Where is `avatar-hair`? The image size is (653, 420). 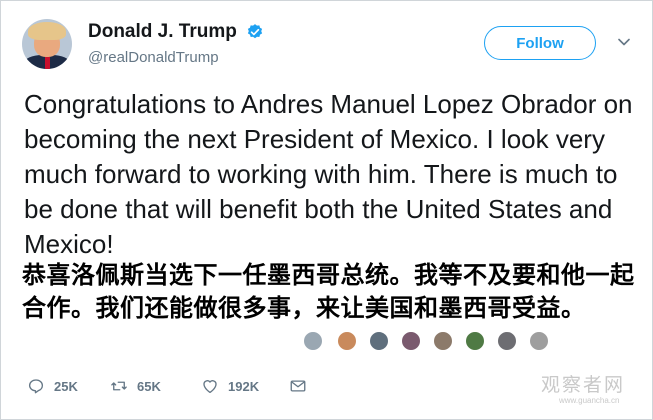
avatar-hair is located at coordinates (47, 31).